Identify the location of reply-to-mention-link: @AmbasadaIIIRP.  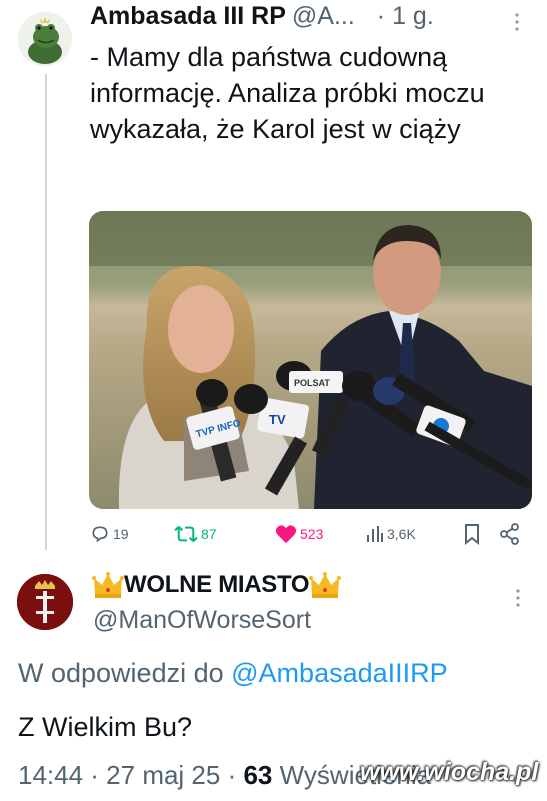
(339, 673).